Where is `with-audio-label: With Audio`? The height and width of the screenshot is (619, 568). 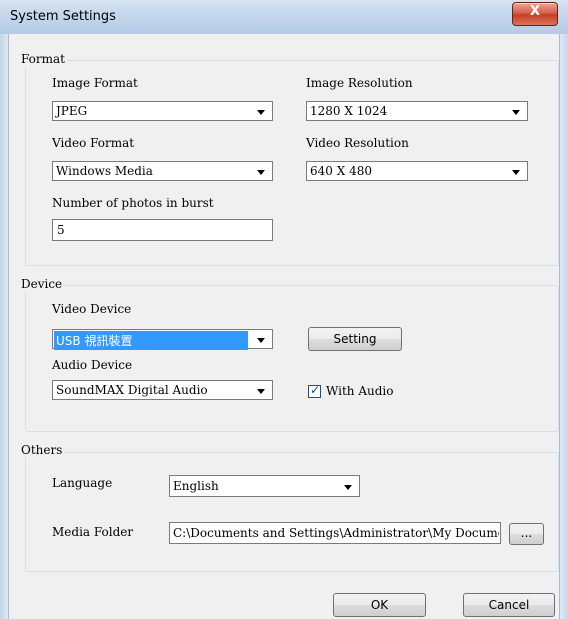 with-audio-label: With Audio is located at coordinates (359, 391).